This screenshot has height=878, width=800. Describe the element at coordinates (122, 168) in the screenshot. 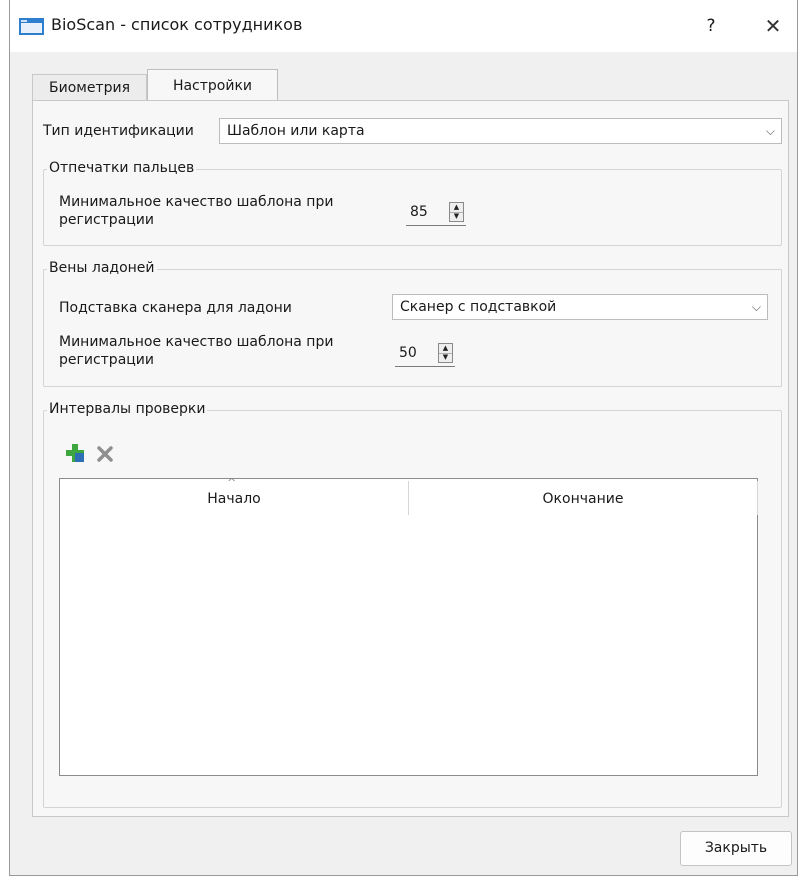

I see `fingerprints-group-title: Отпечатки пальцев` at that location.